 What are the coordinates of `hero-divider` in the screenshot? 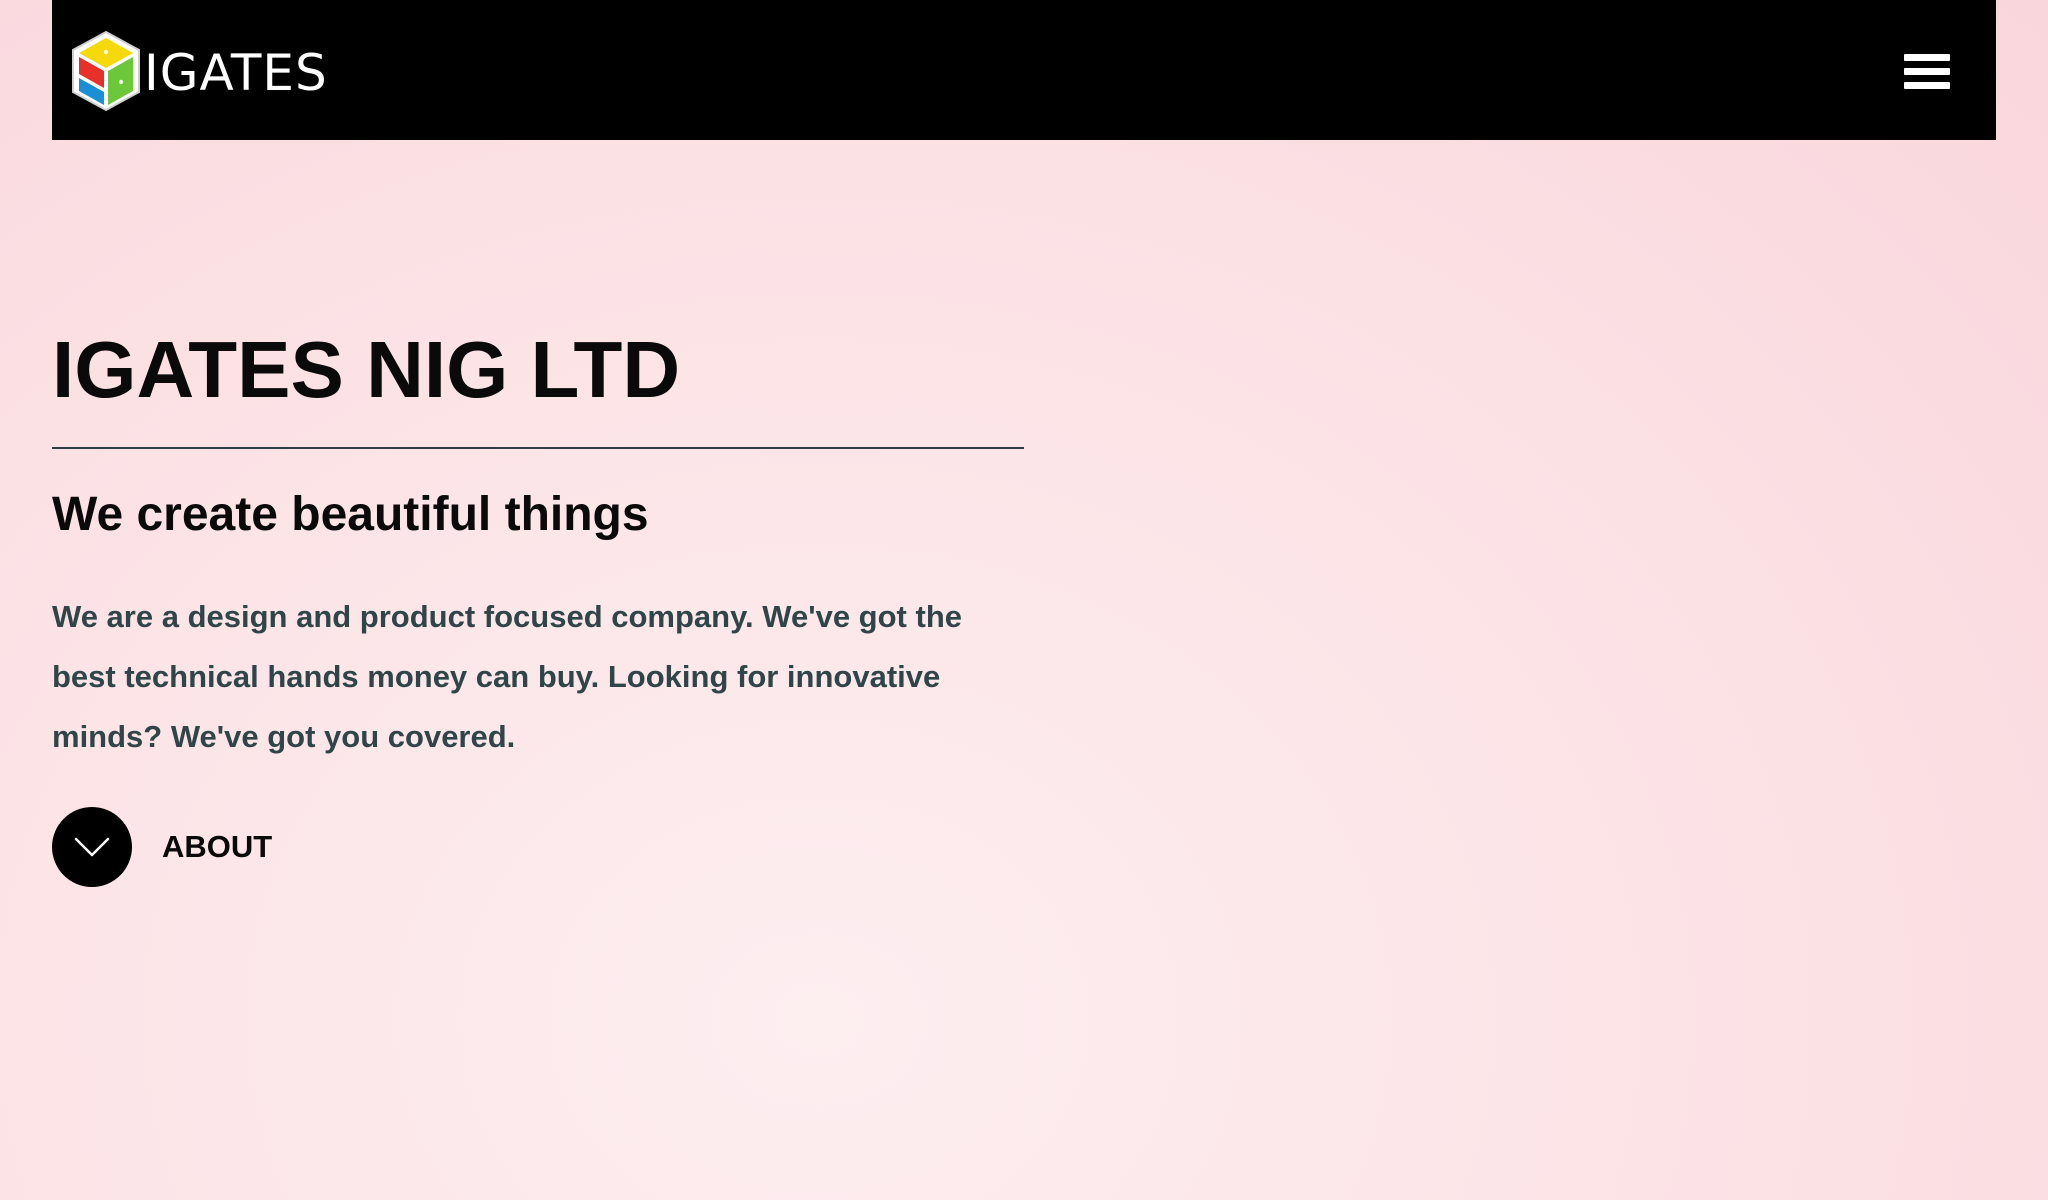 It's located at (538, 448).